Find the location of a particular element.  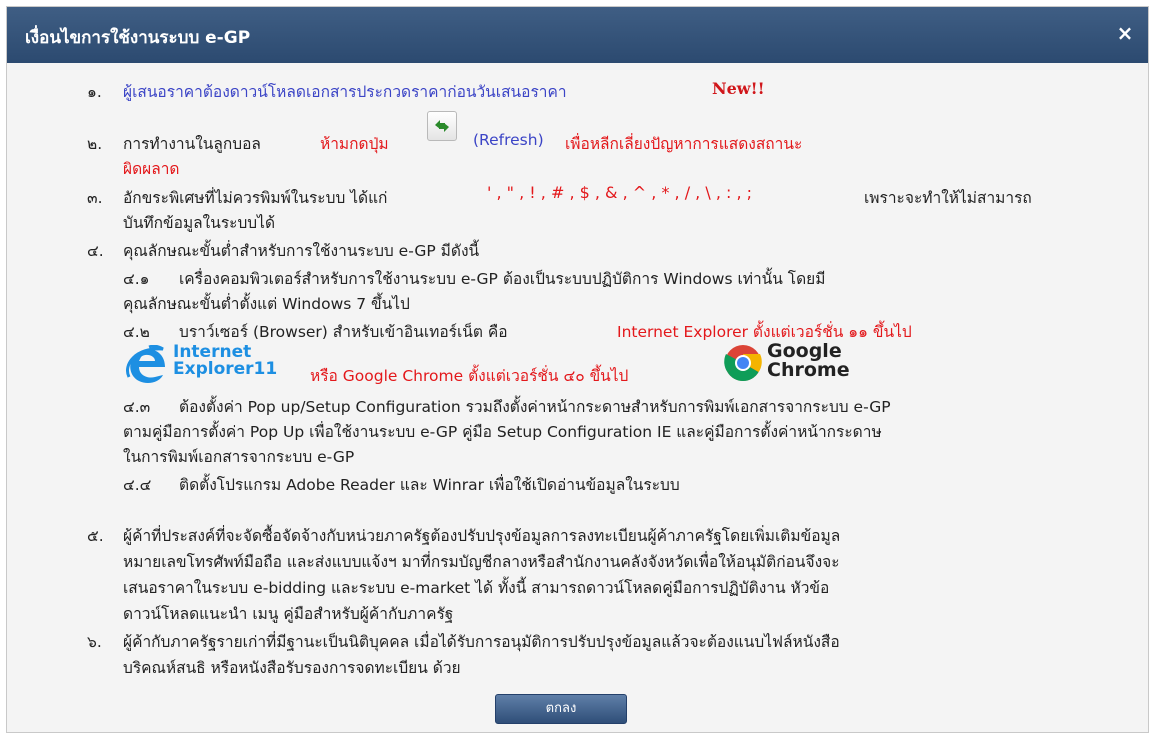

item-2-text-c: (Refresh) is located at coordinates (508, 140).